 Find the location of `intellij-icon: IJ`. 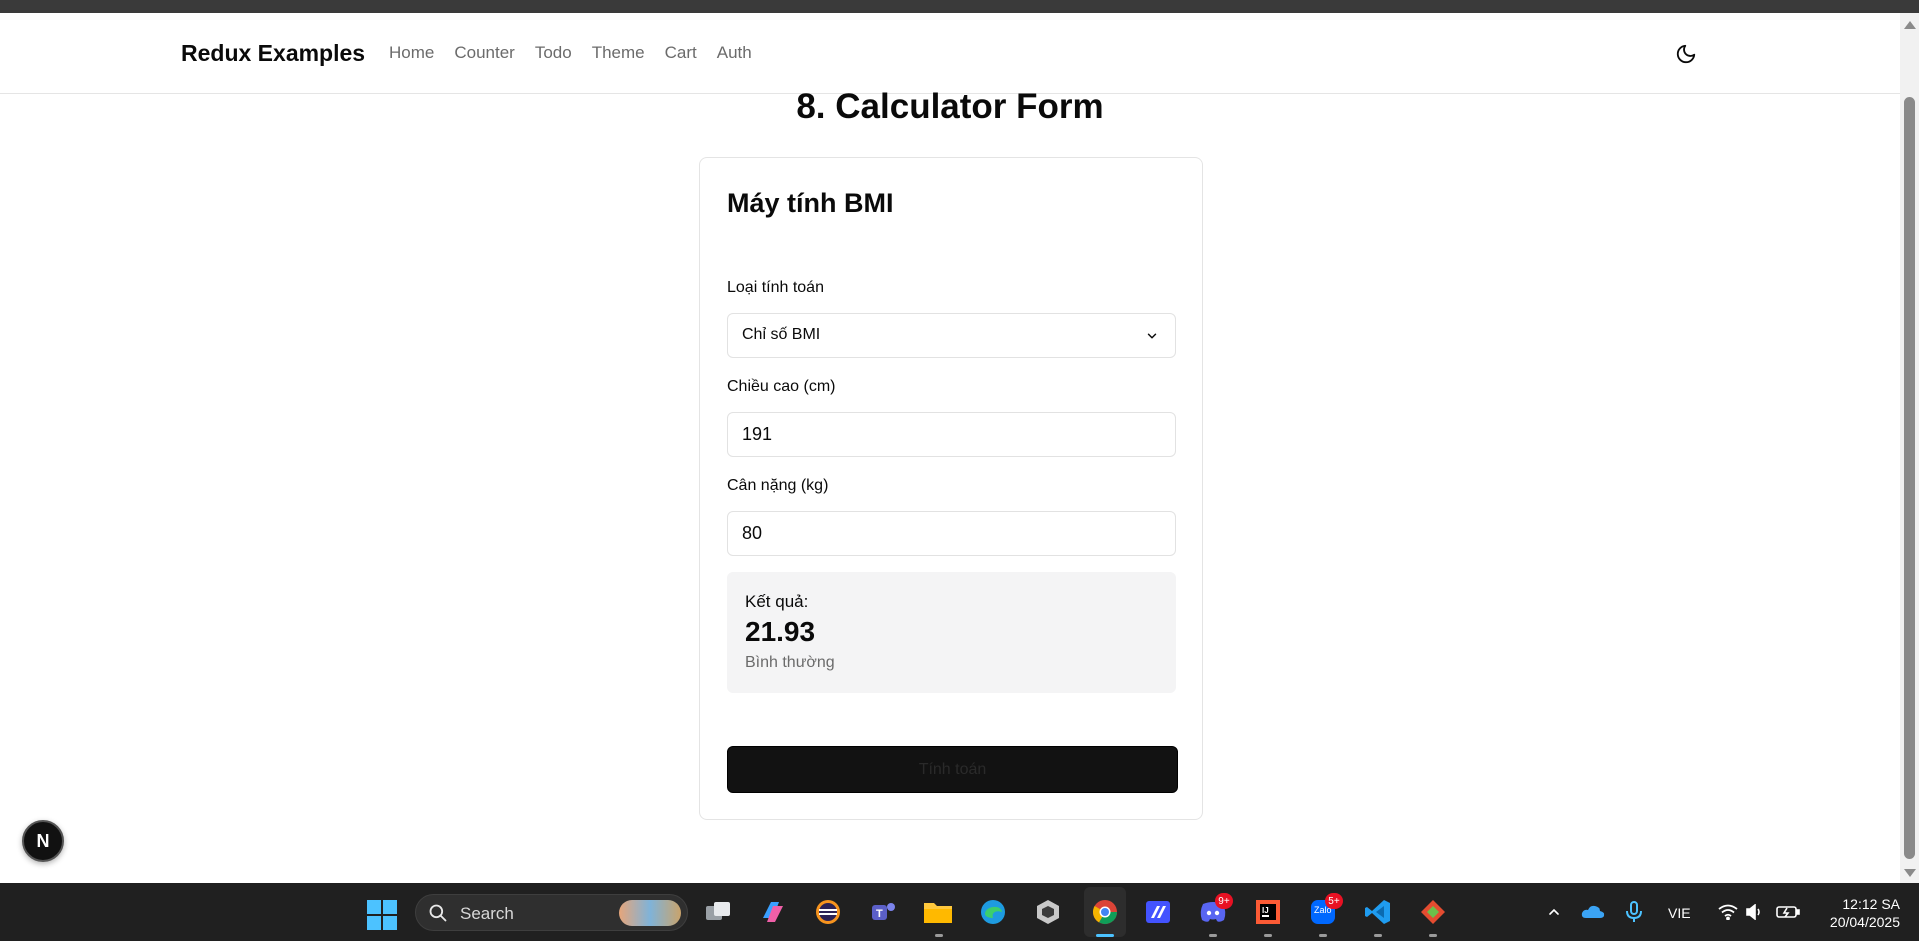

intellij-icon: IJ is located at coordinates (1268, 912).